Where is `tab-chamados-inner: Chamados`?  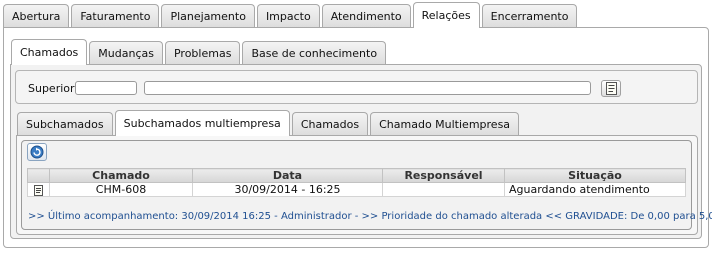 tab-chamados-inner: Chamados is located at coordinates (330, 124).